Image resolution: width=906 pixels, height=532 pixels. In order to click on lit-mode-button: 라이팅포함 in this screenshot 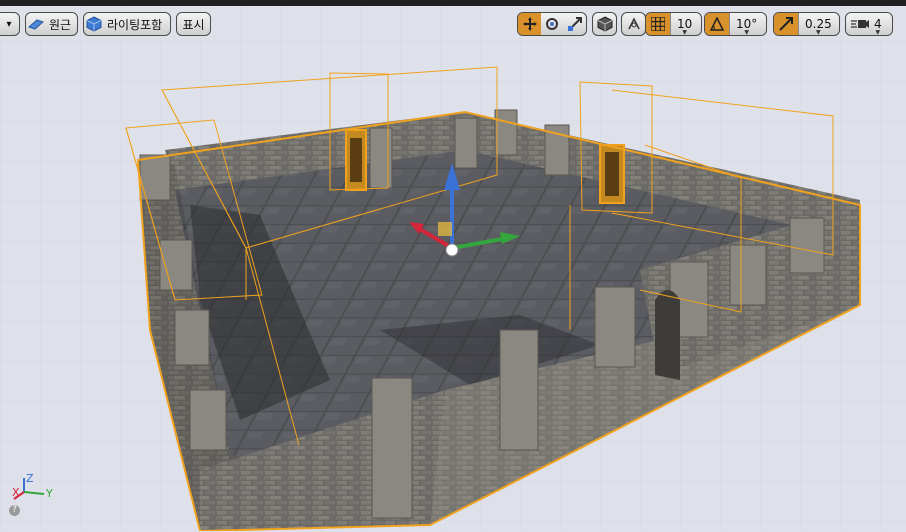, I will do `click(127, 24)`.